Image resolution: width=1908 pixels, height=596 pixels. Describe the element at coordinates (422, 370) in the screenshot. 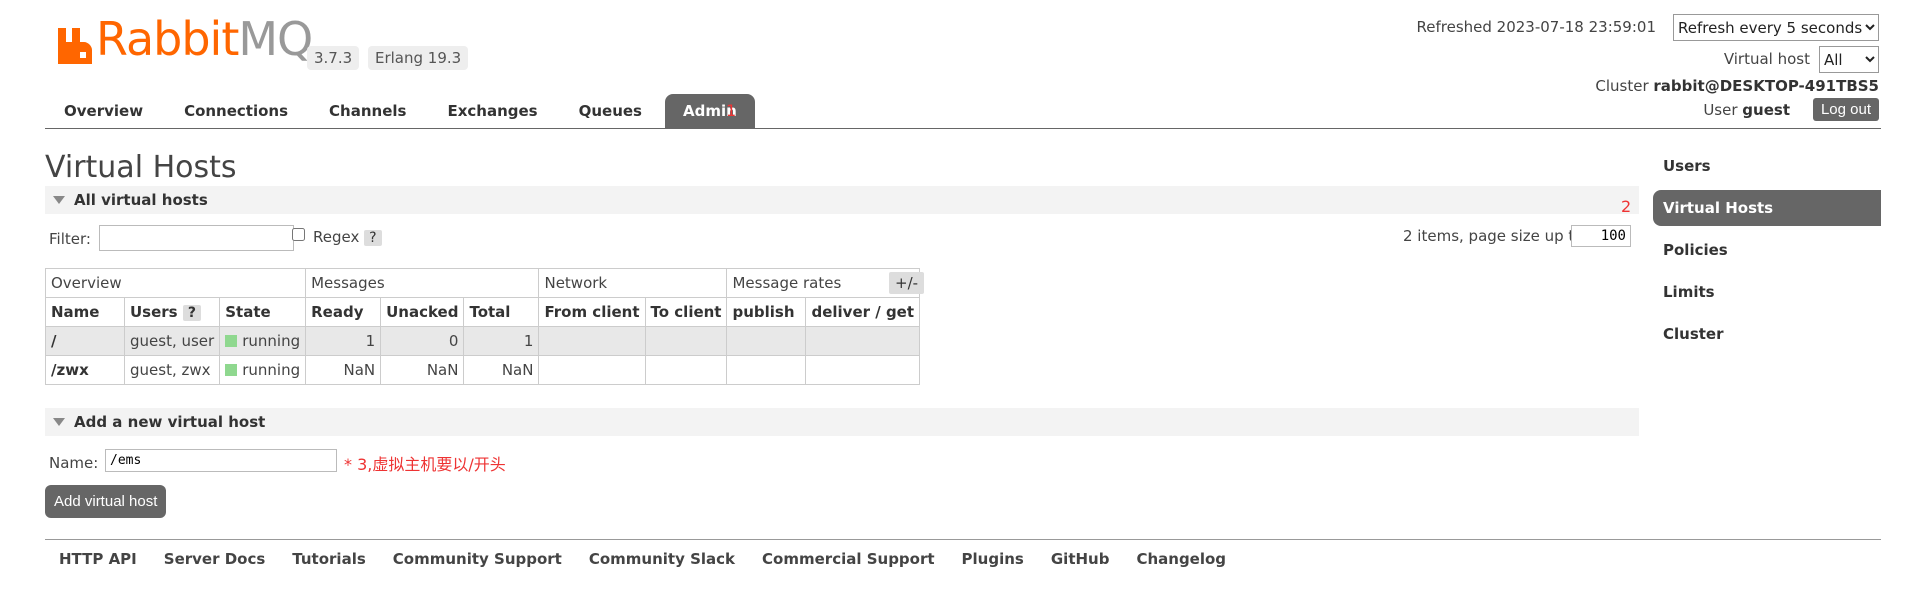

I see `vhost-unacked: NaN` at that location.